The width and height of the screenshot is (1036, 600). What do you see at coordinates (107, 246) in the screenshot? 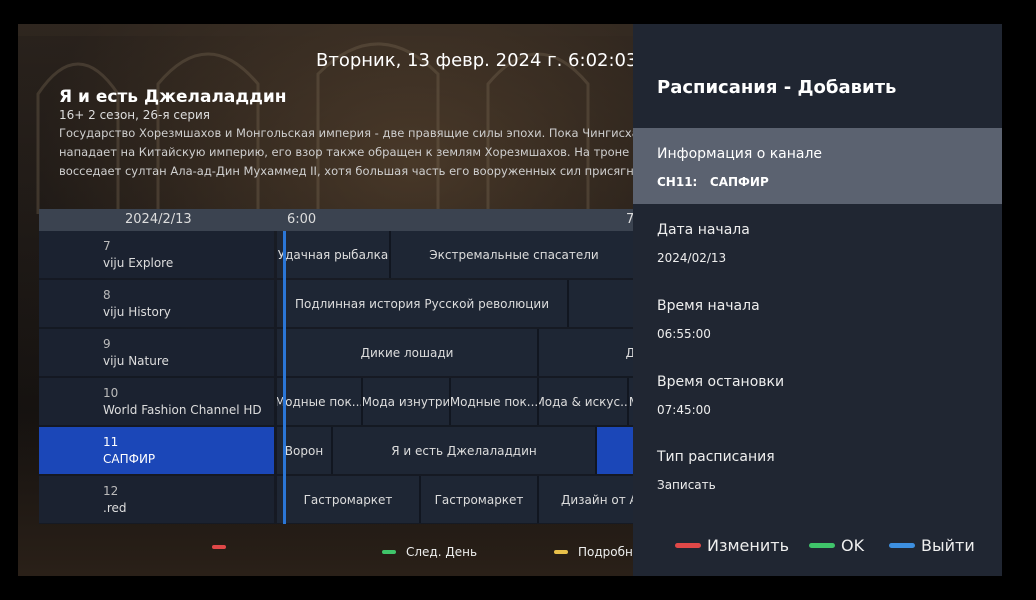
I see `channel-number: 7` at bounding box center [107, 246].